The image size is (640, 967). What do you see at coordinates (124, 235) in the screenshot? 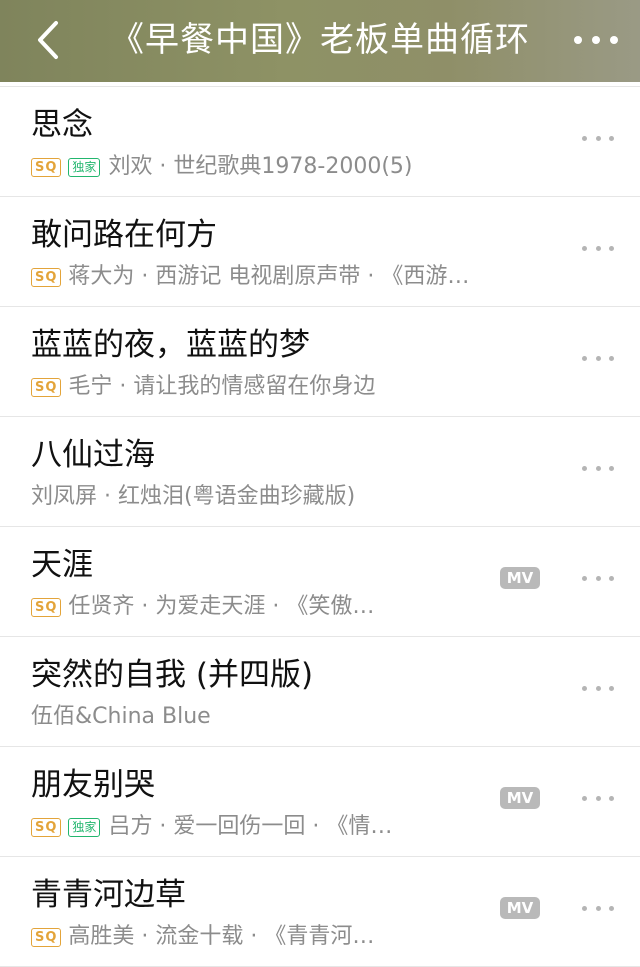
I see `song-title: 敢问路在何方` at bounding box center [124, 235].